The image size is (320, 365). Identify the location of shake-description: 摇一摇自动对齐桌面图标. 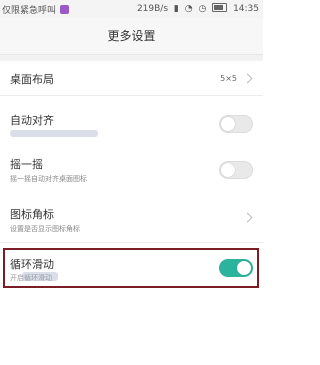
(48, 179).